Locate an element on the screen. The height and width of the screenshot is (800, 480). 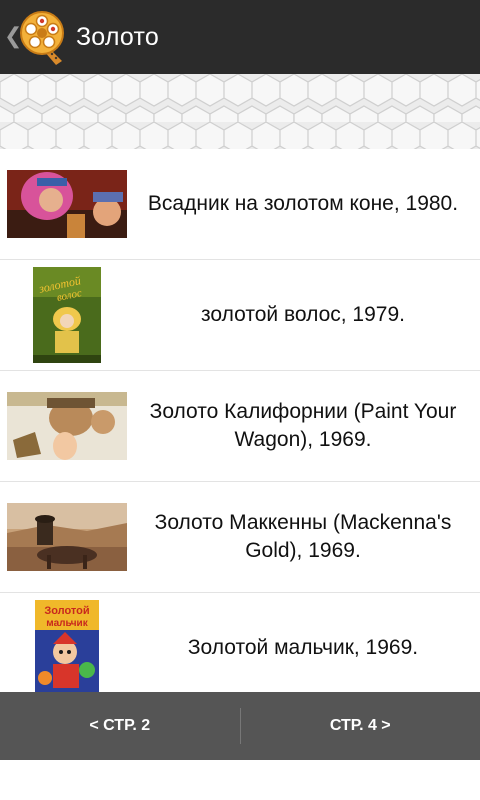
bottom-spacer is located at coordinates (240, 780).